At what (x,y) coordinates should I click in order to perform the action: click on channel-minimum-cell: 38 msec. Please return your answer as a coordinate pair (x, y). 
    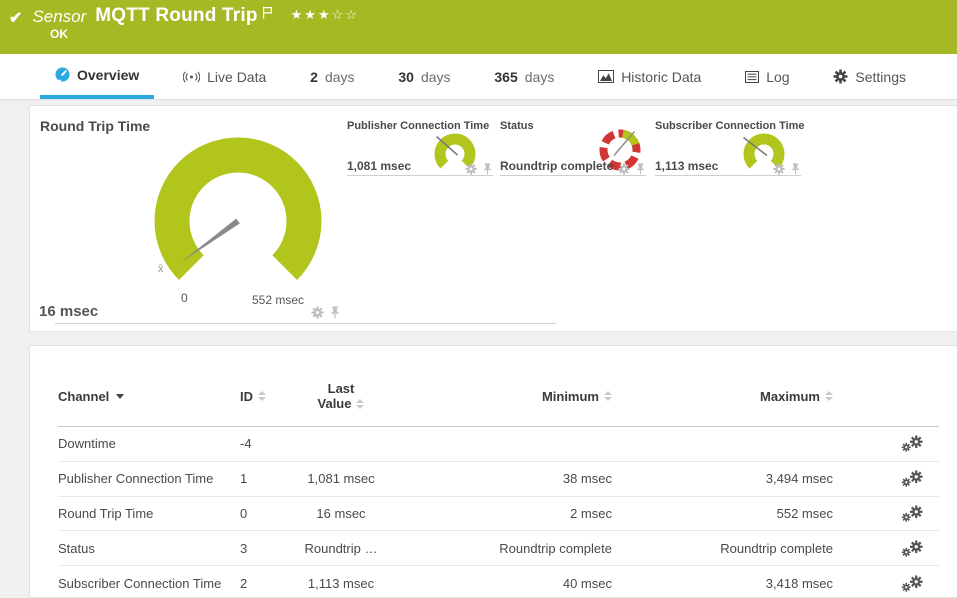
    Looking at the image, I should click on (587, 479).